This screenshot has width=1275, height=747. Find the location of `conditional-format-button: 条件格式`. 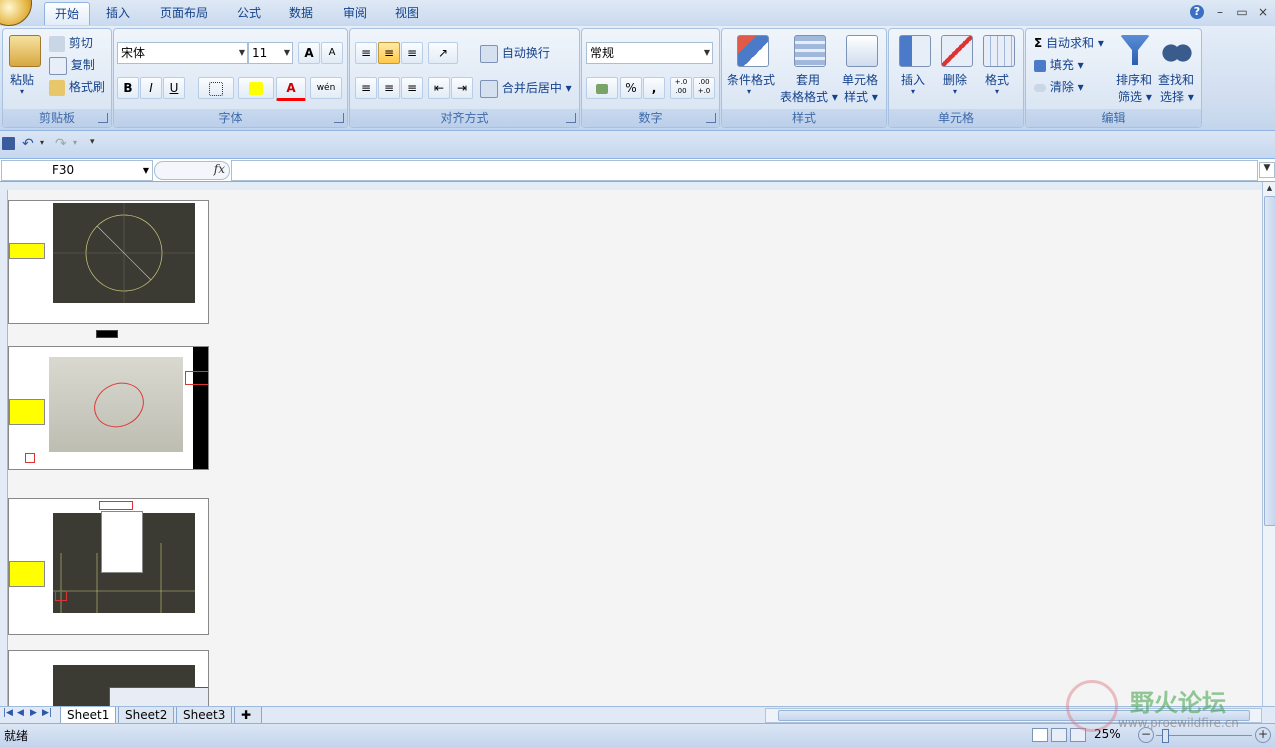

conditional-format-button: 条件格式 is located at coordinates (751, 79).